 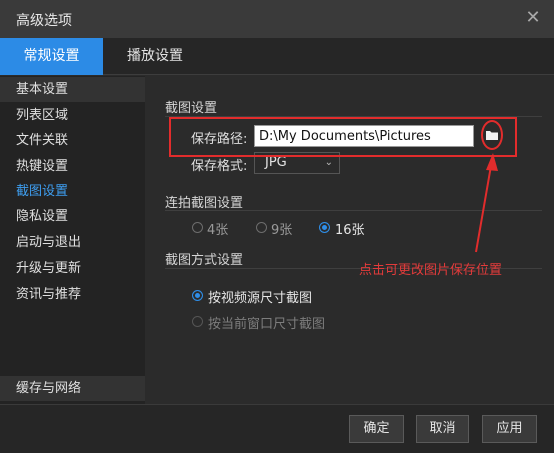 What do you see at coordinates (72, 115) in the screenshot?
I see `sidebar-item-list-area: 列表区域` at bounding box center [72, 115].